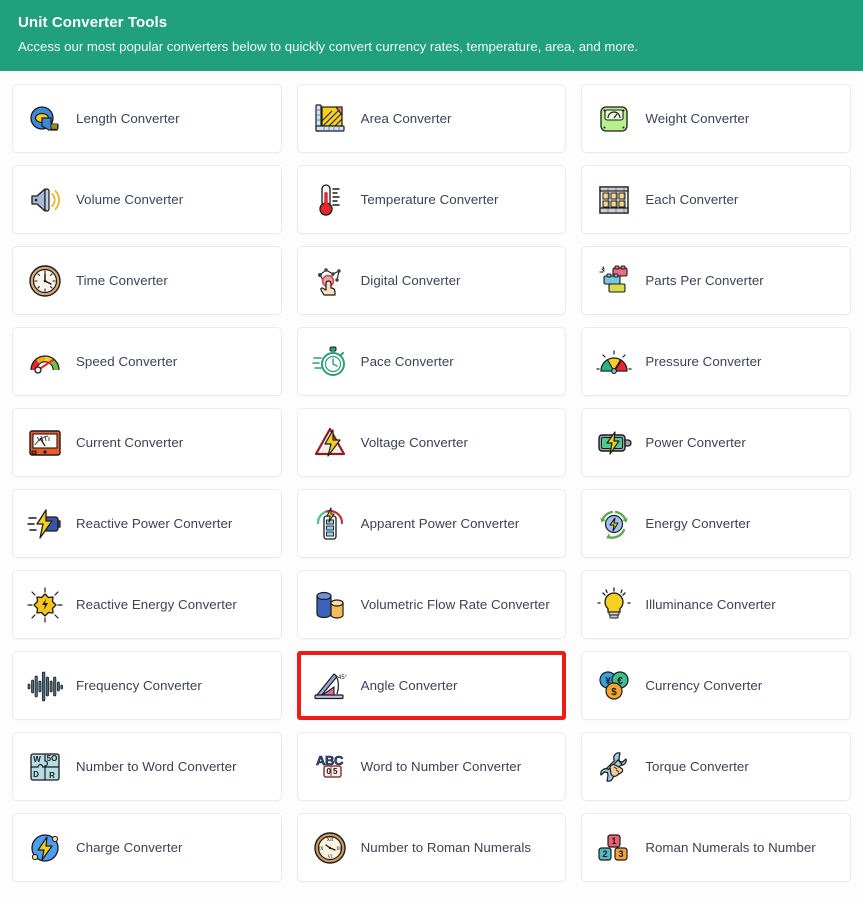  What do you see at coordinates (36, 774) in the screenshot?
I see `svg-text: D` at bounding box center [36, 774].